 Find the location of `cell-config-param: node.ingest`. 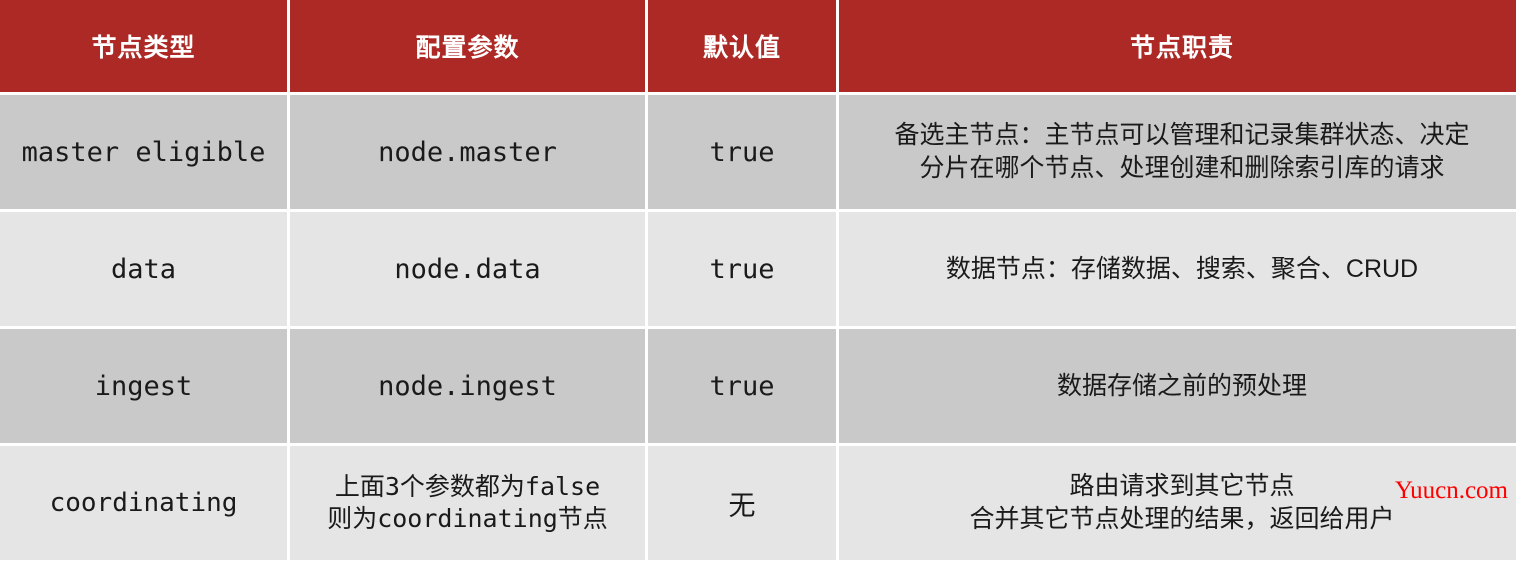

cell-config-param: node.ingest is located at coordinates (467, 386).